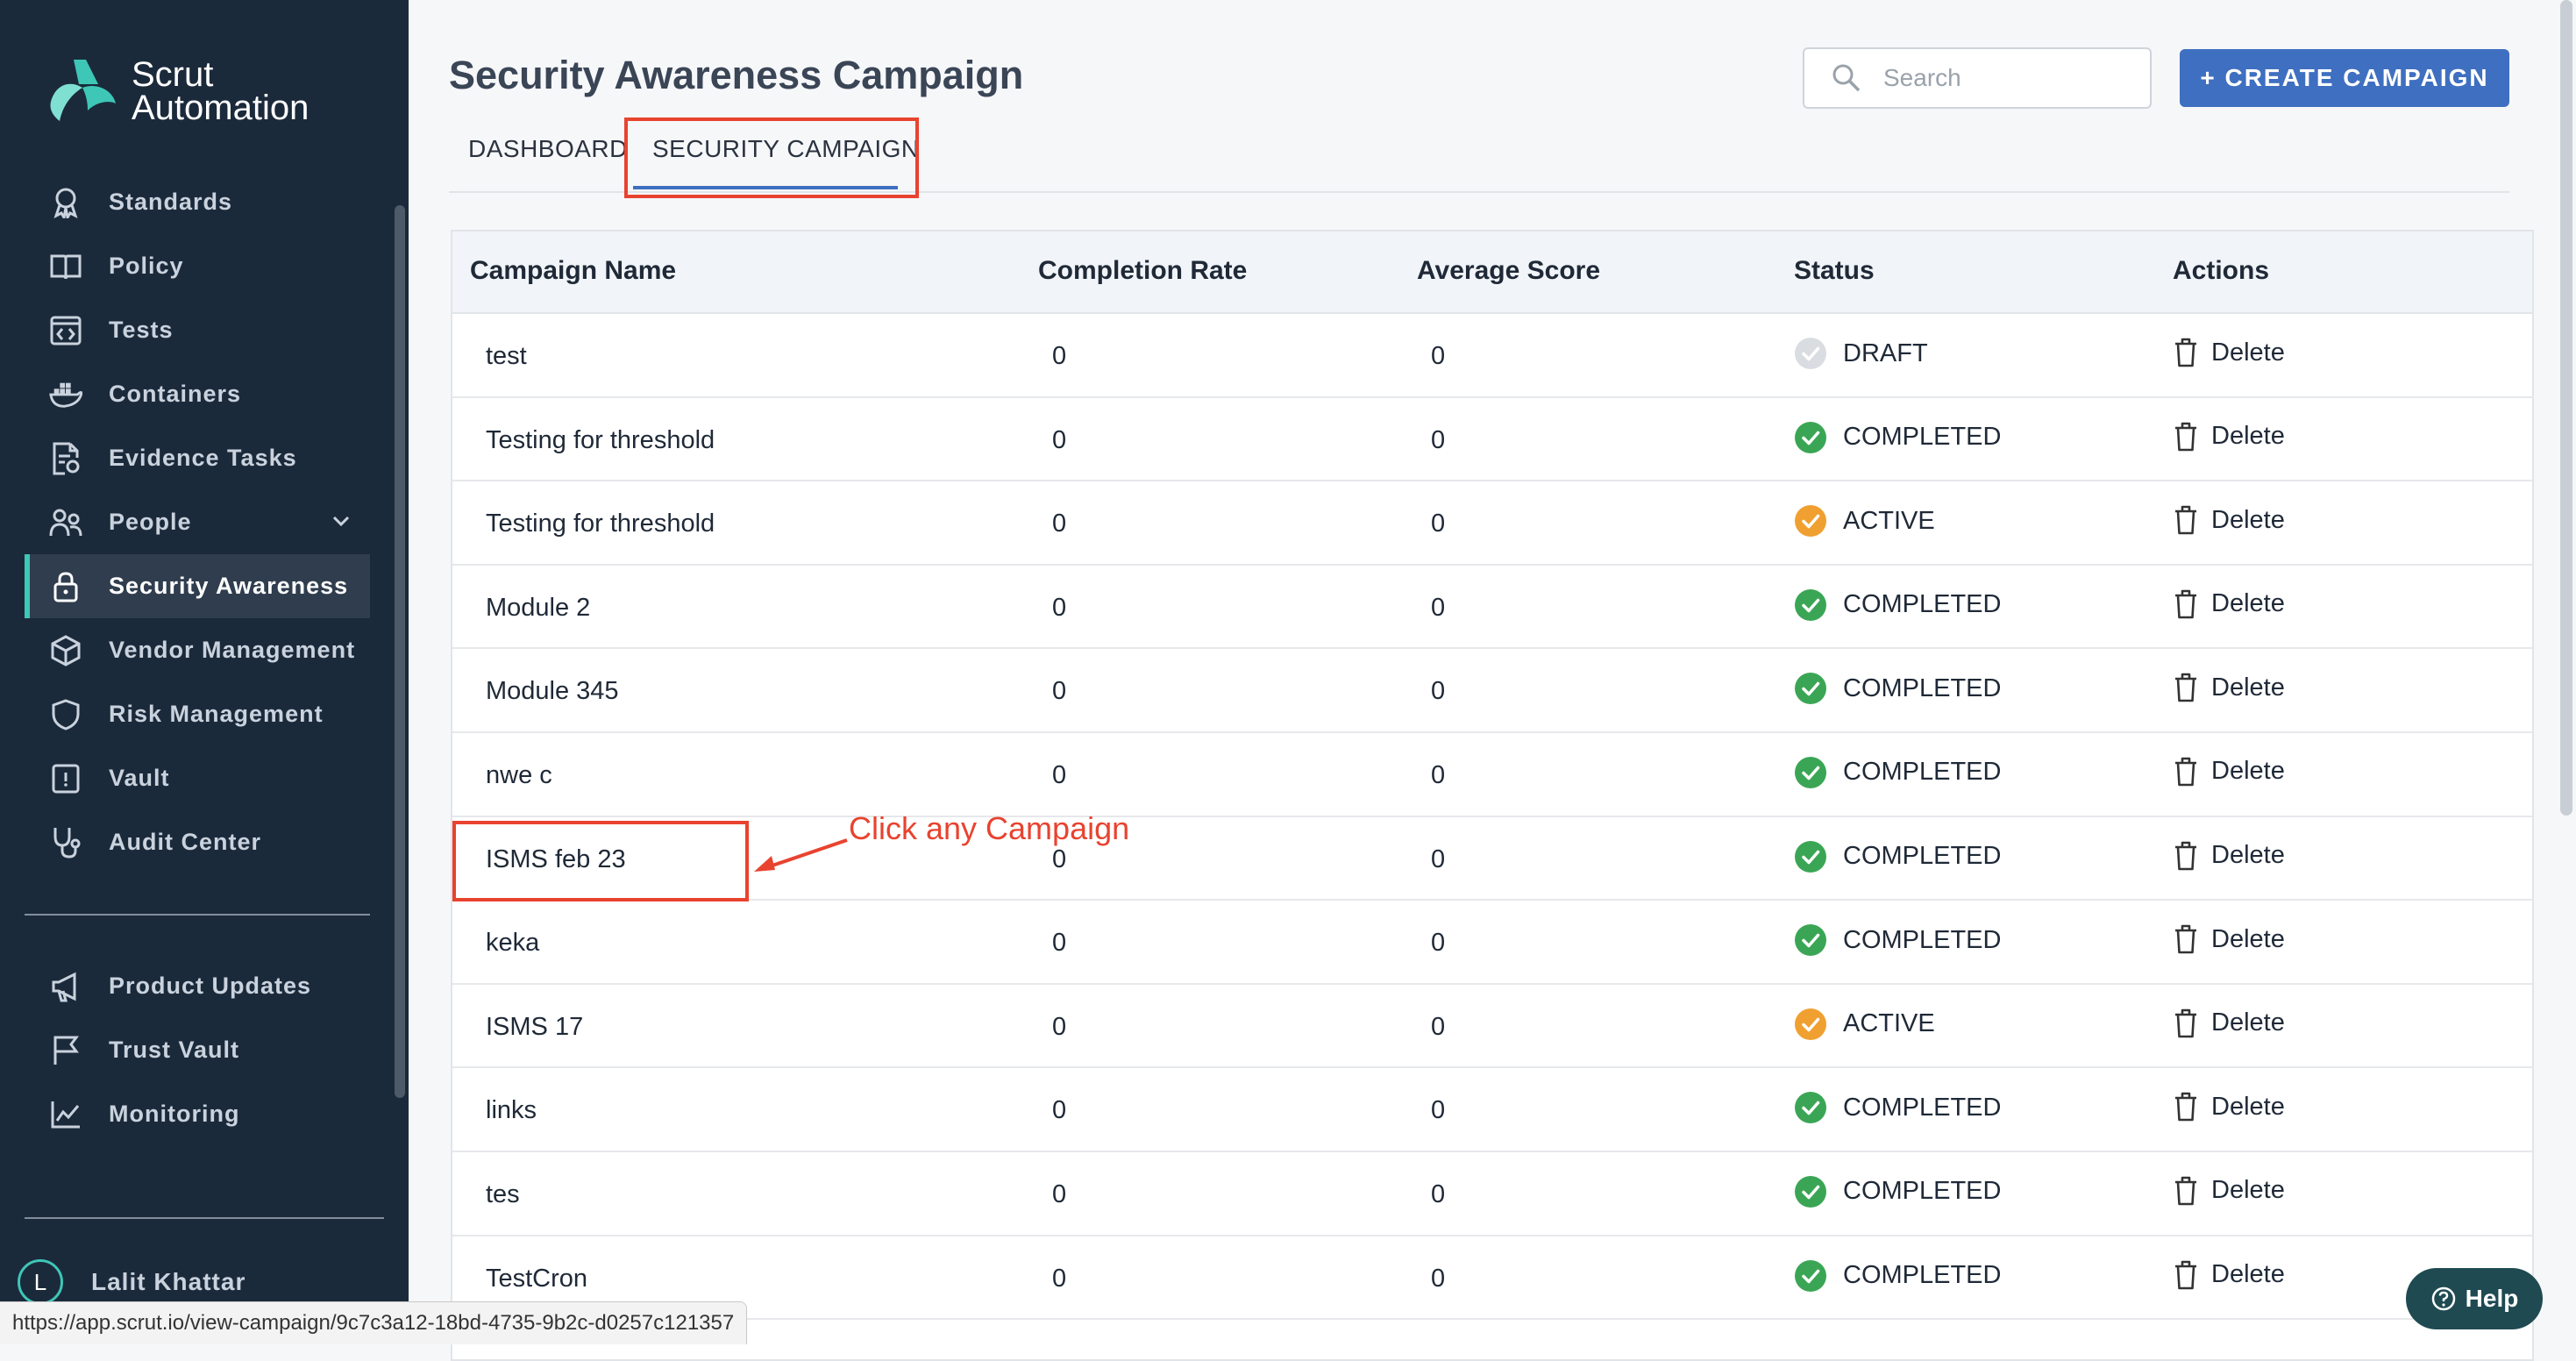 The width and height of the screenshot is (2576, 1361). What do you see at coordinates (989, 828) in the screenshot?
I see `annotation-text: Click any Campaign` at bounding box center [989, 828].